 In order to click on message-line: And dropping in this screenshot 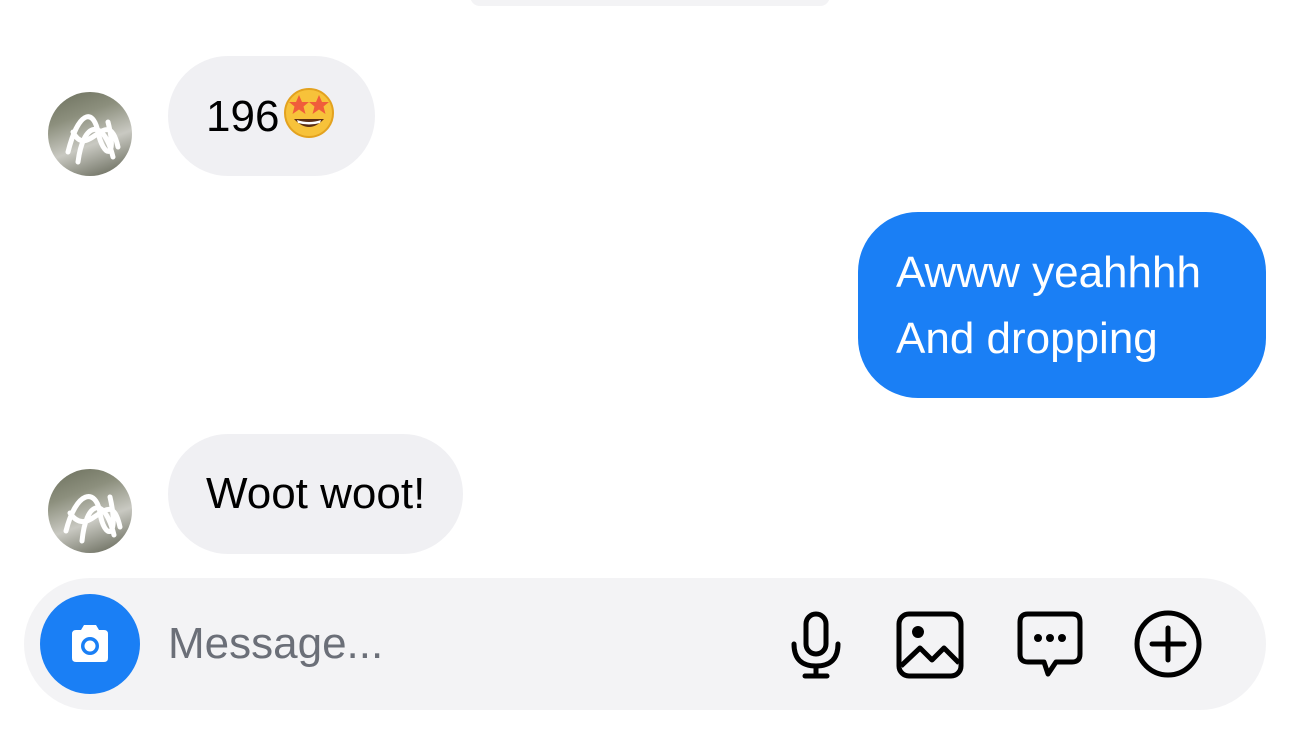, I will do `click(1027, 338)`.